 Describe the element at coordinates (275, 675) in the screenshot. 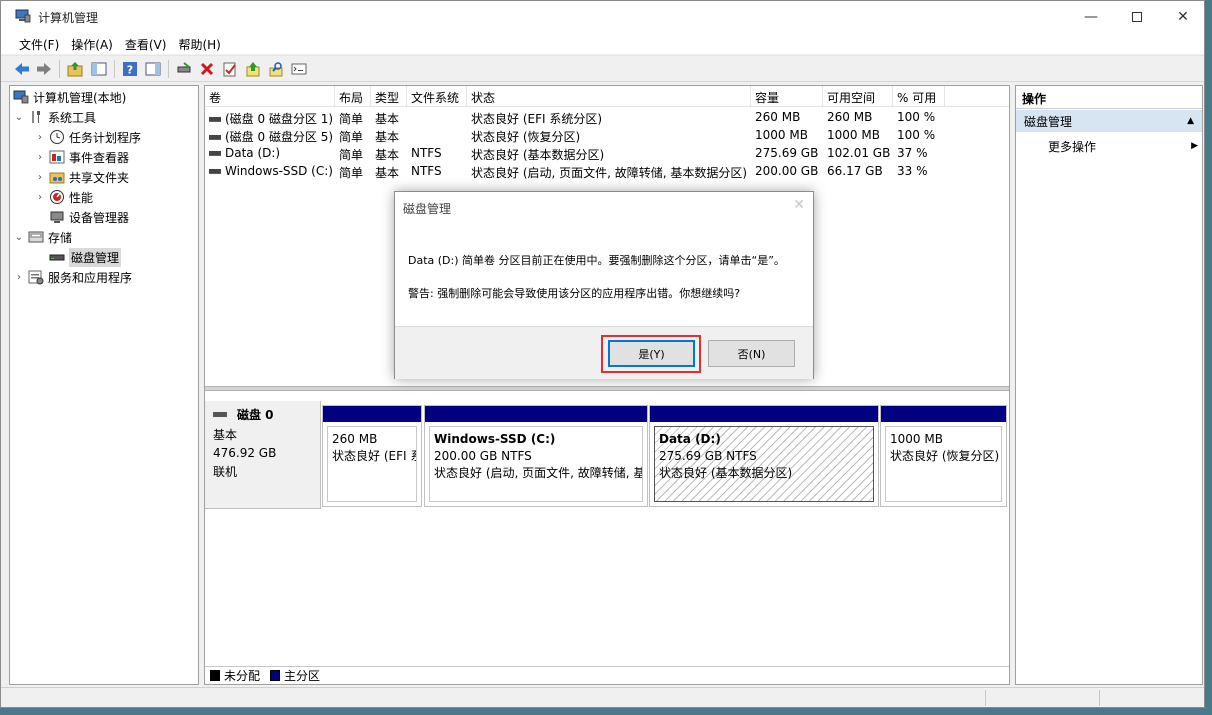

I see `primary-partition-swatch` at that location.